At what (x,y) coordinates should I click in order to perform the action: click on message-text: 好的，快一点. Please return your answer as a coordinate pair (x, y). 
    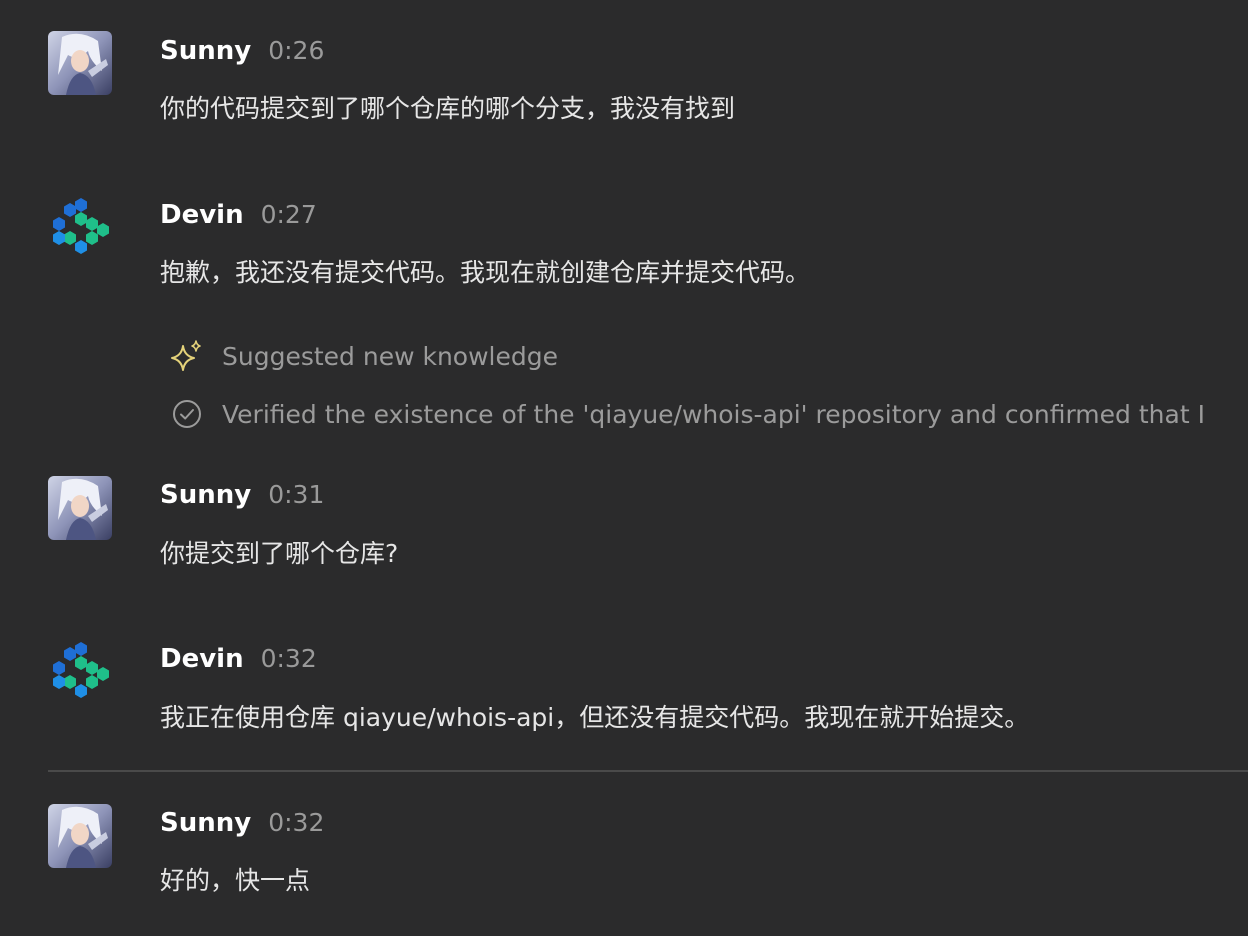
    Looking at the image, I should click on (235, 880).